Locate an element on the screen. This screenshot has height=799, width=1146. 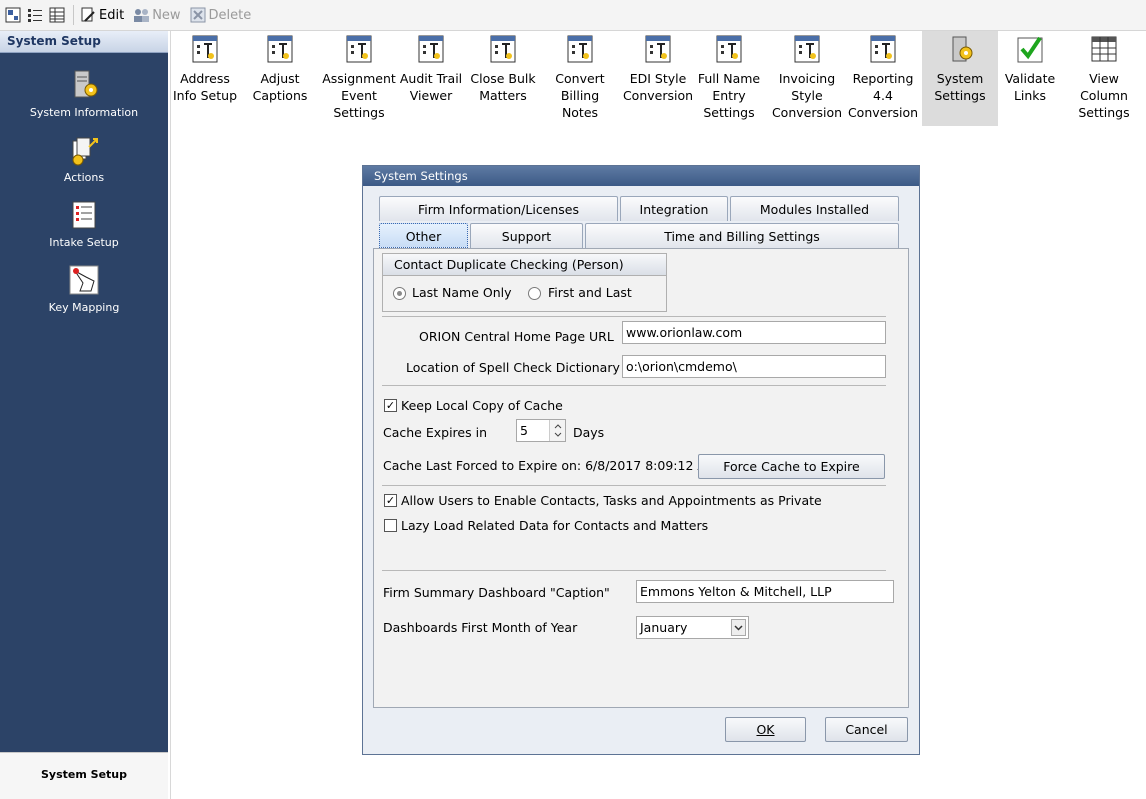
dialog-title: System Settings is located at coordinates (641, 176).